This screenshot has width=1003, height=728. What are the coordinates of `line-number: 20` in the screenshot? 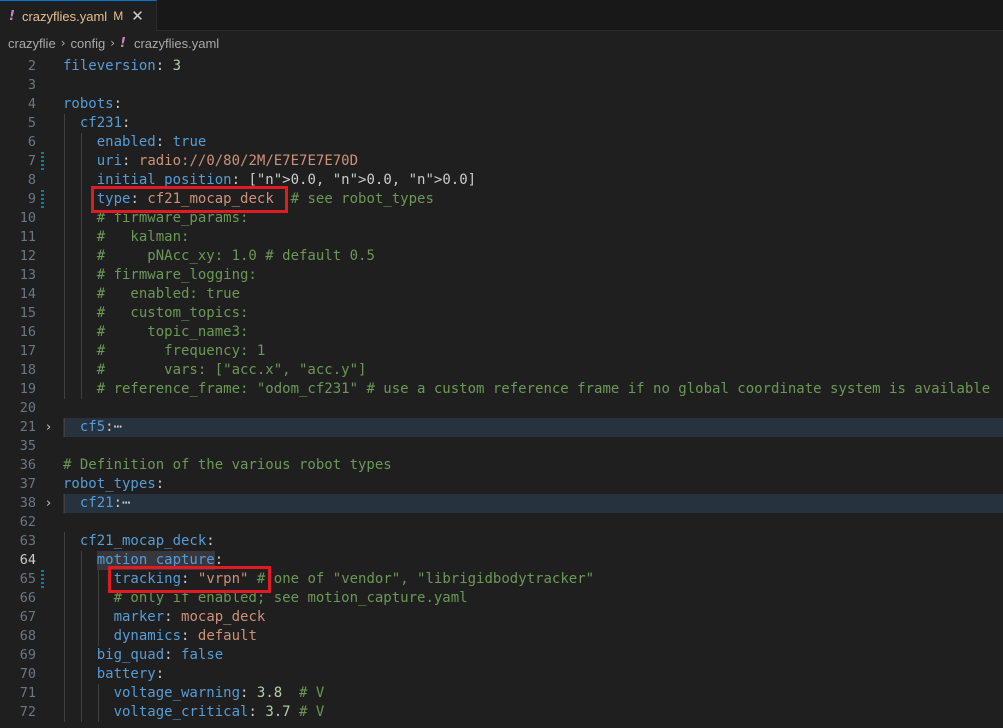 It's located at (27, 408).